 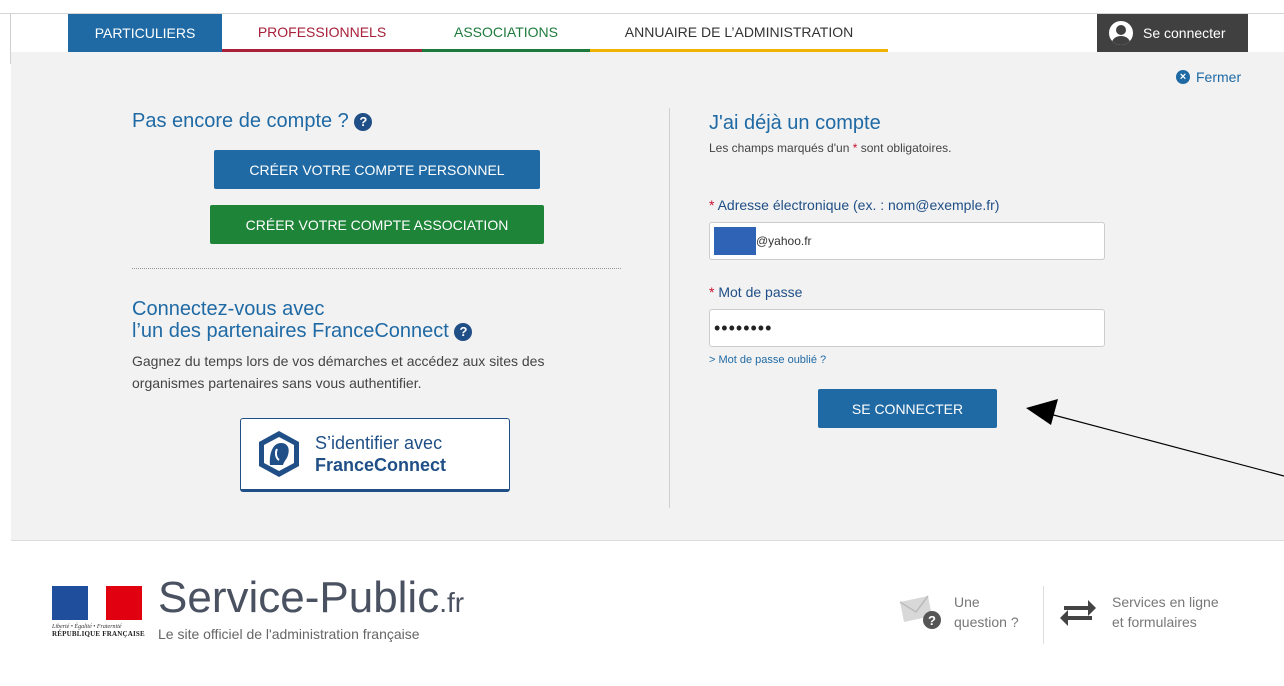 What do you see at coordinates (986, 622) in the screenshot?
I see `question-line2: question ?` at bounding box center [986, 622].